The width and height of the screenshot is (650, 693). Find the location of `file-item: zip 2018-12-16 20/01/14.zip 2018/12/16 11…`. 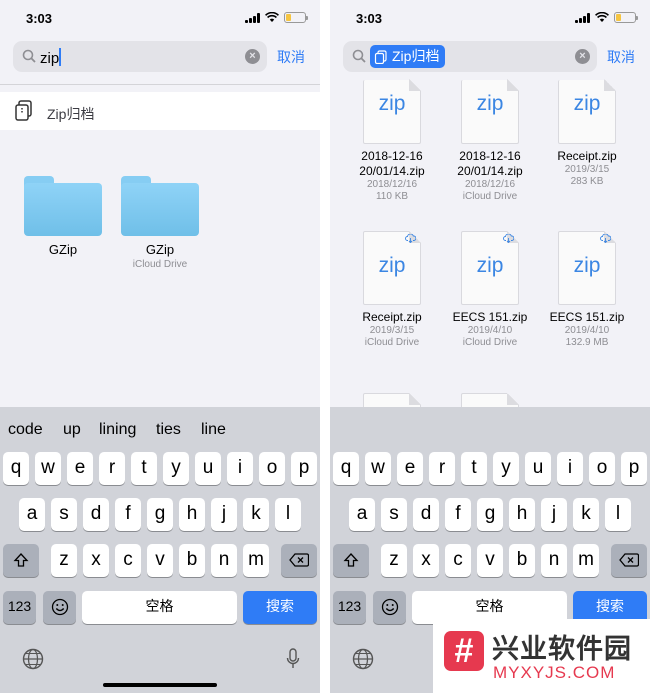

file-item: zip 2018-12-16 20/01/14.zip 2018/12/16 11… is located at coordinates (392, 141).